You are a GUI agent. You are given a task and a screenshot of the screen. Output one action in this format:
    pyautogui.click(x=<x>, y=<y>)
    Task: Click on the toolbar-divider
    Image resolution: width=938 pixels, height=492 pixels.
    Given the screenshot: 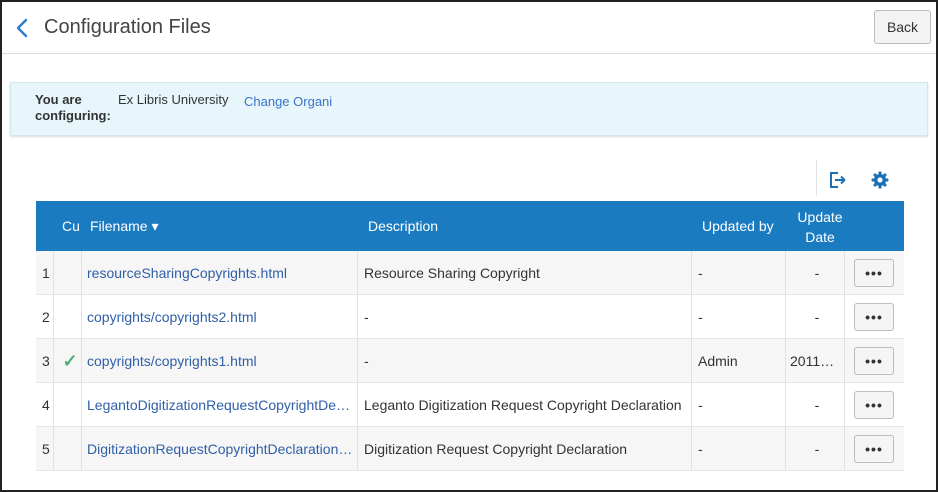 What is the action you would take?
    pyautogui.click(x=816, y=178)
    